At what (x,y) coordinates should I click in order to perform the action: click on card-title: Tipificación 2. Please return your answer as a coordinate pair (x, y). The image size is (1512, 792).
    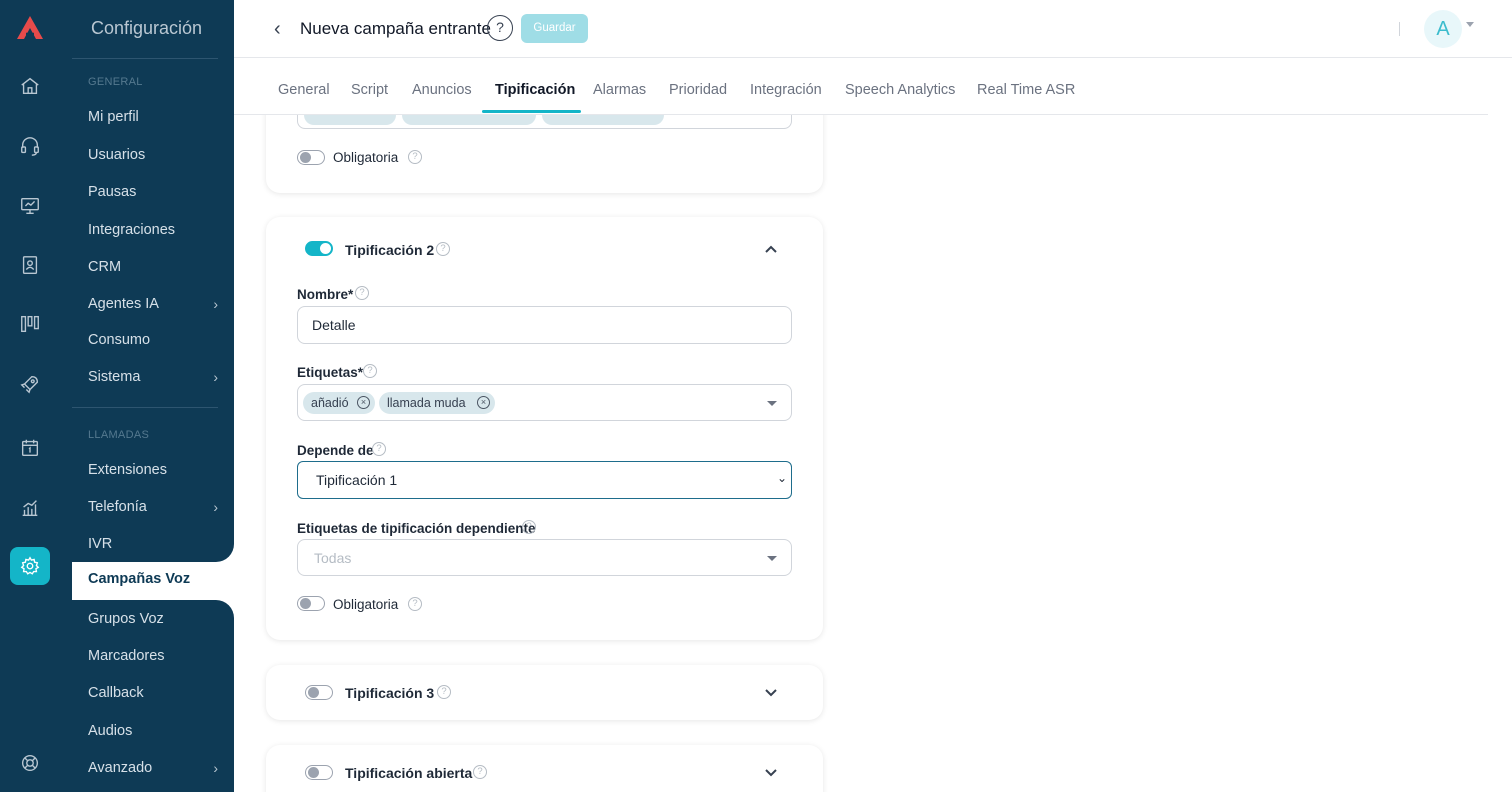
    Looking at the image, I should click on (390, 250).